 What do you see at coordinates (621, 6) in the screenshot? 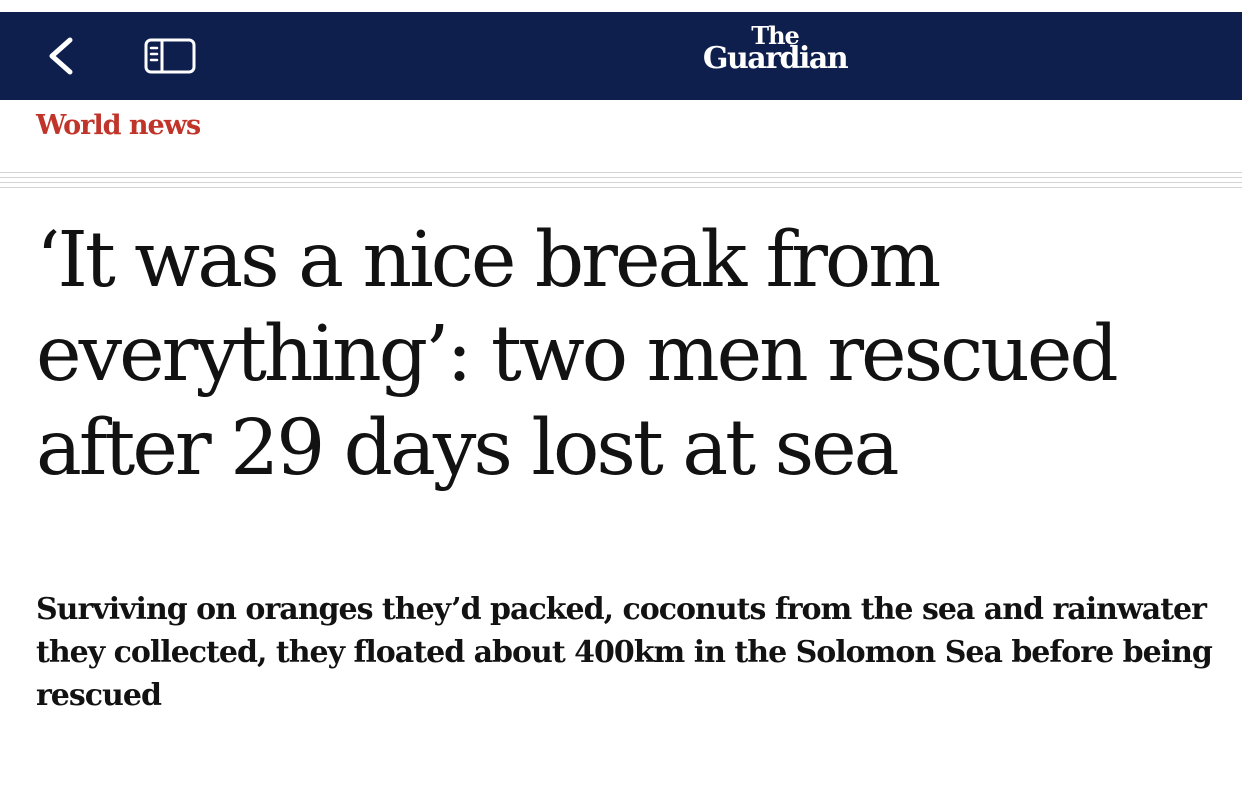
I see `status-strip` at bounding box center [621, 6].